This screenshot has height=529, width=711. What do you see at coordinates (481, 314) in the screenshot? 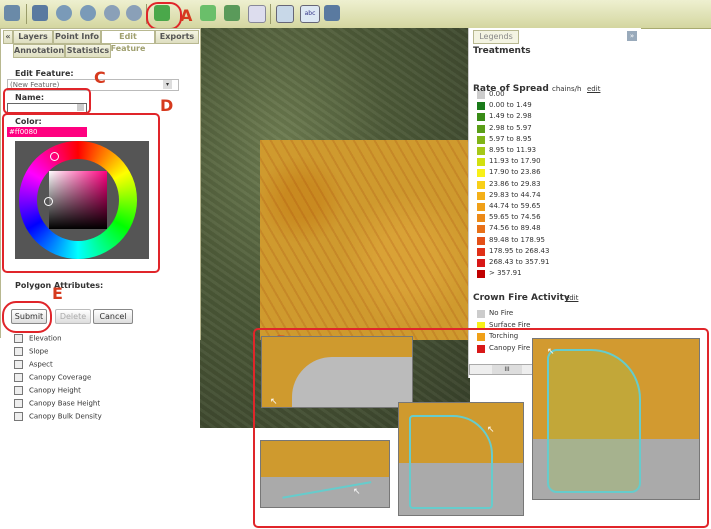
I see `cfa-swatch` at bounding box center [481, 314].